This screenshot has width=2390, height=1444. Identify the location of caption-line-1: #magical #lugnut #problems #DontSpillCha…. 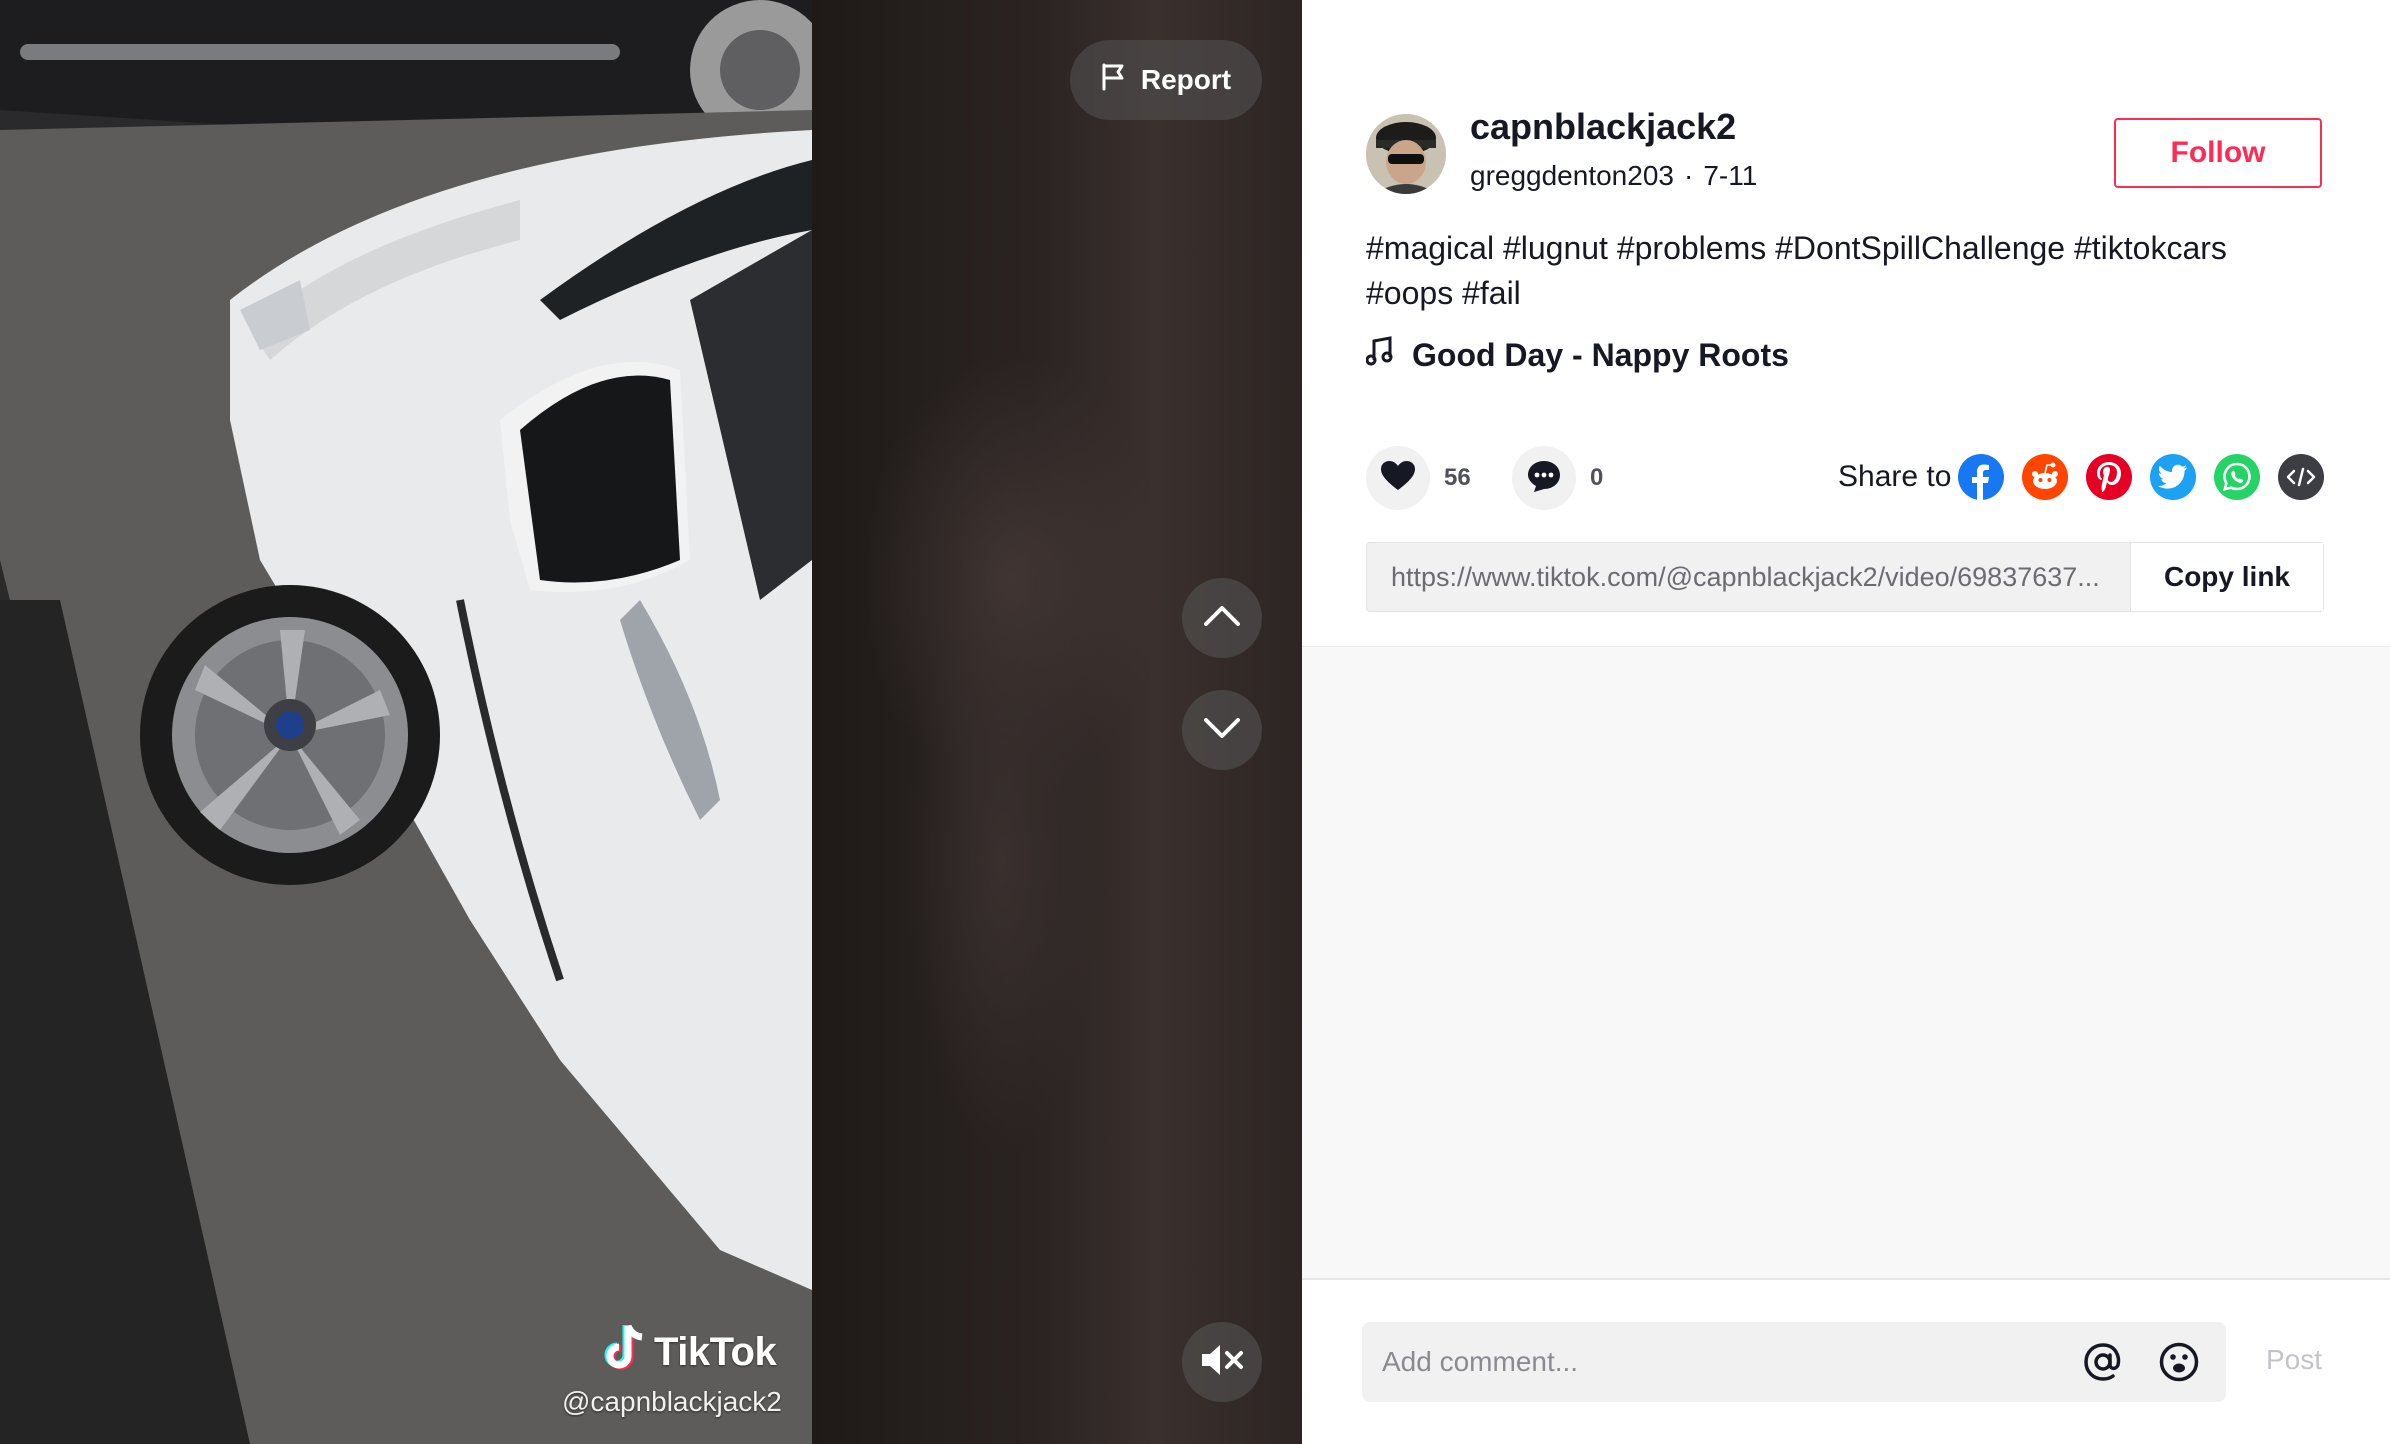
(1796, 248).